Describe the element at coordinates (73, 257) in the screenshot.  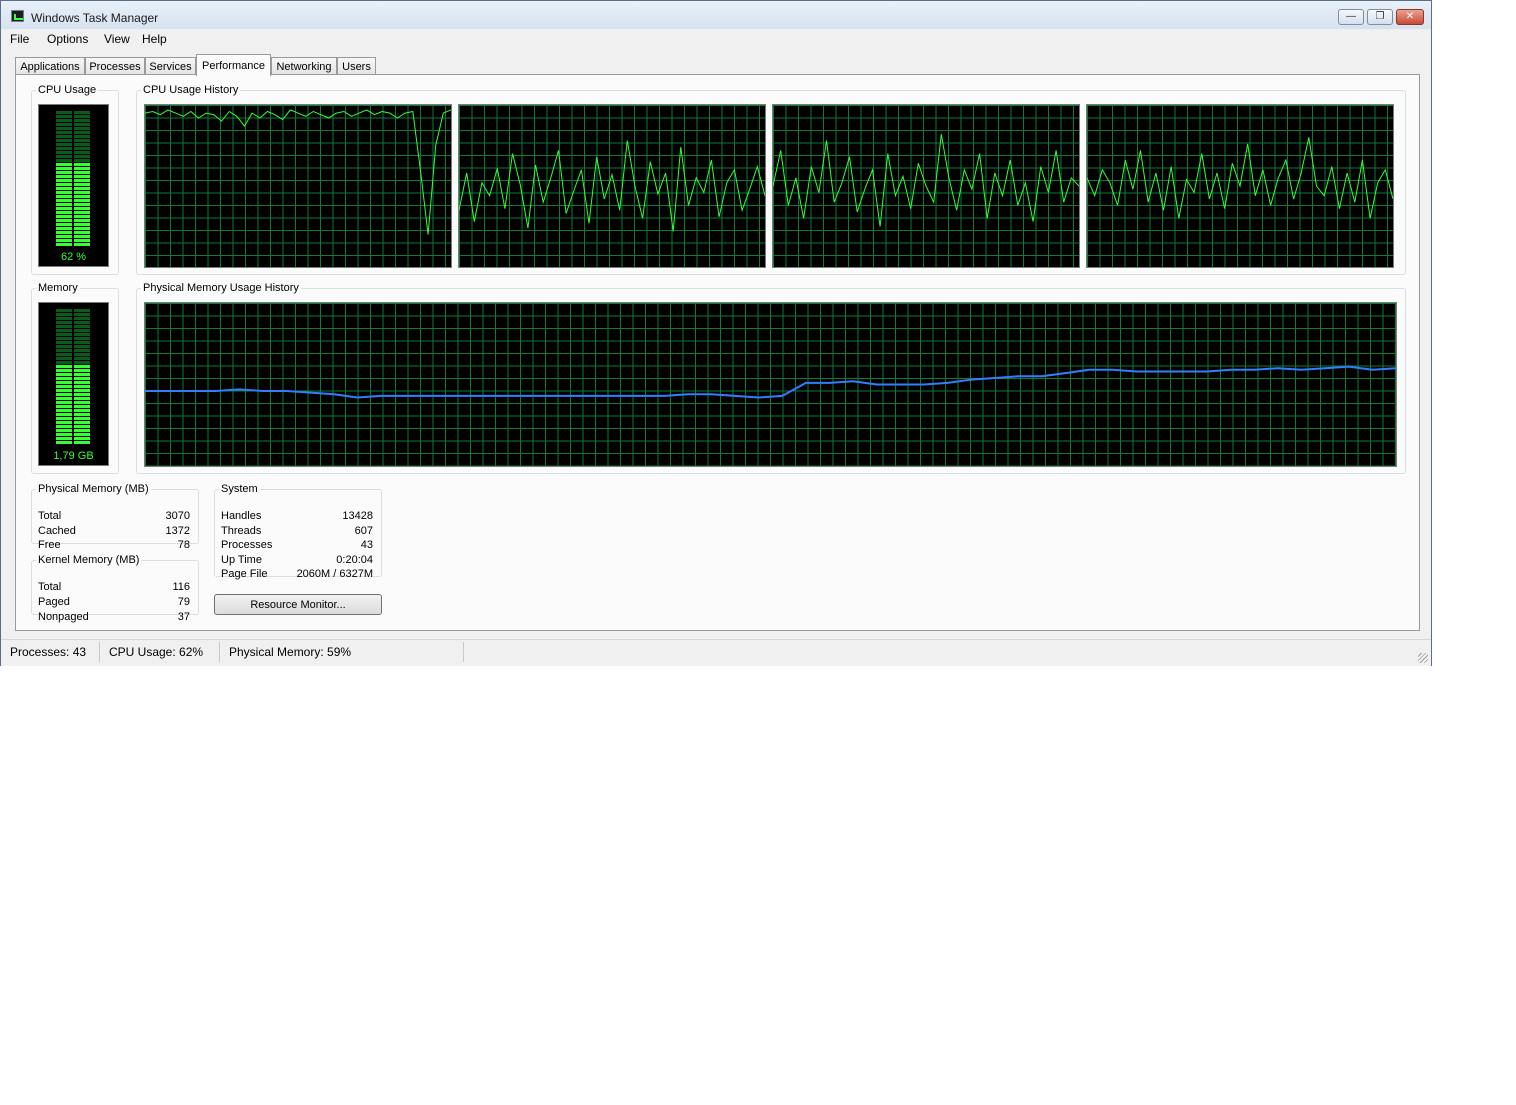
I see `cpu-usage-value: 62 %` at that location.